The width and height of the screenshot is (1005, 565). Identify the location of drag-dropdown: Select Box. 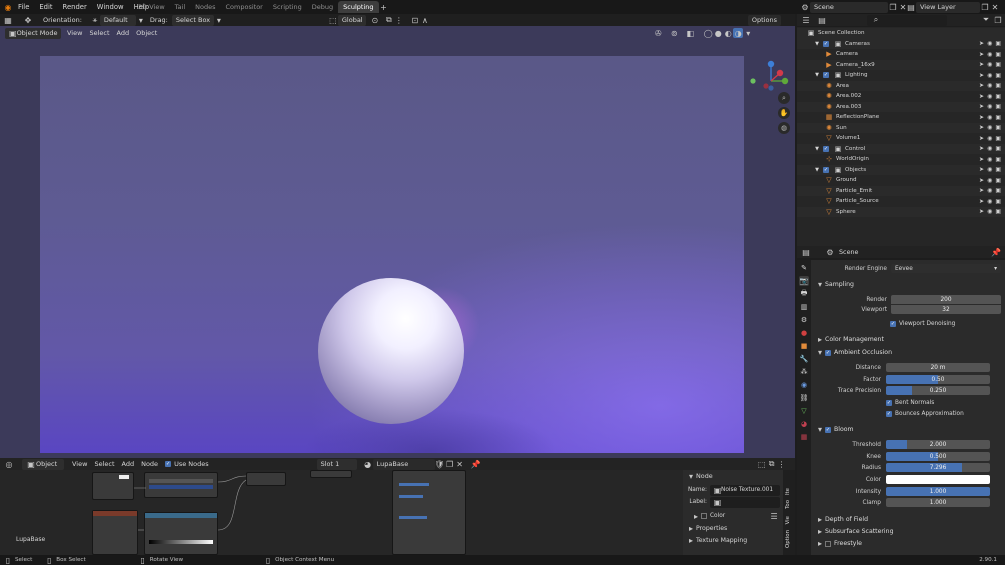
(192, 20).